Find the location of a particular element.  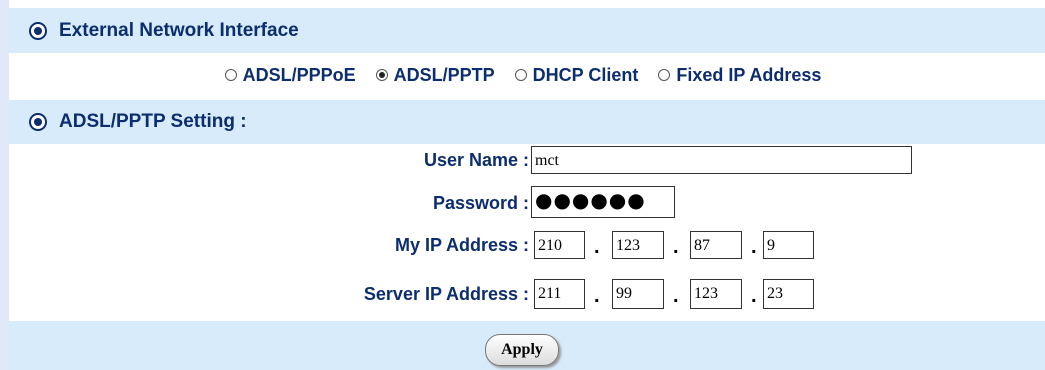

radio-adsl-pptp is located at coordinates (381, 75).